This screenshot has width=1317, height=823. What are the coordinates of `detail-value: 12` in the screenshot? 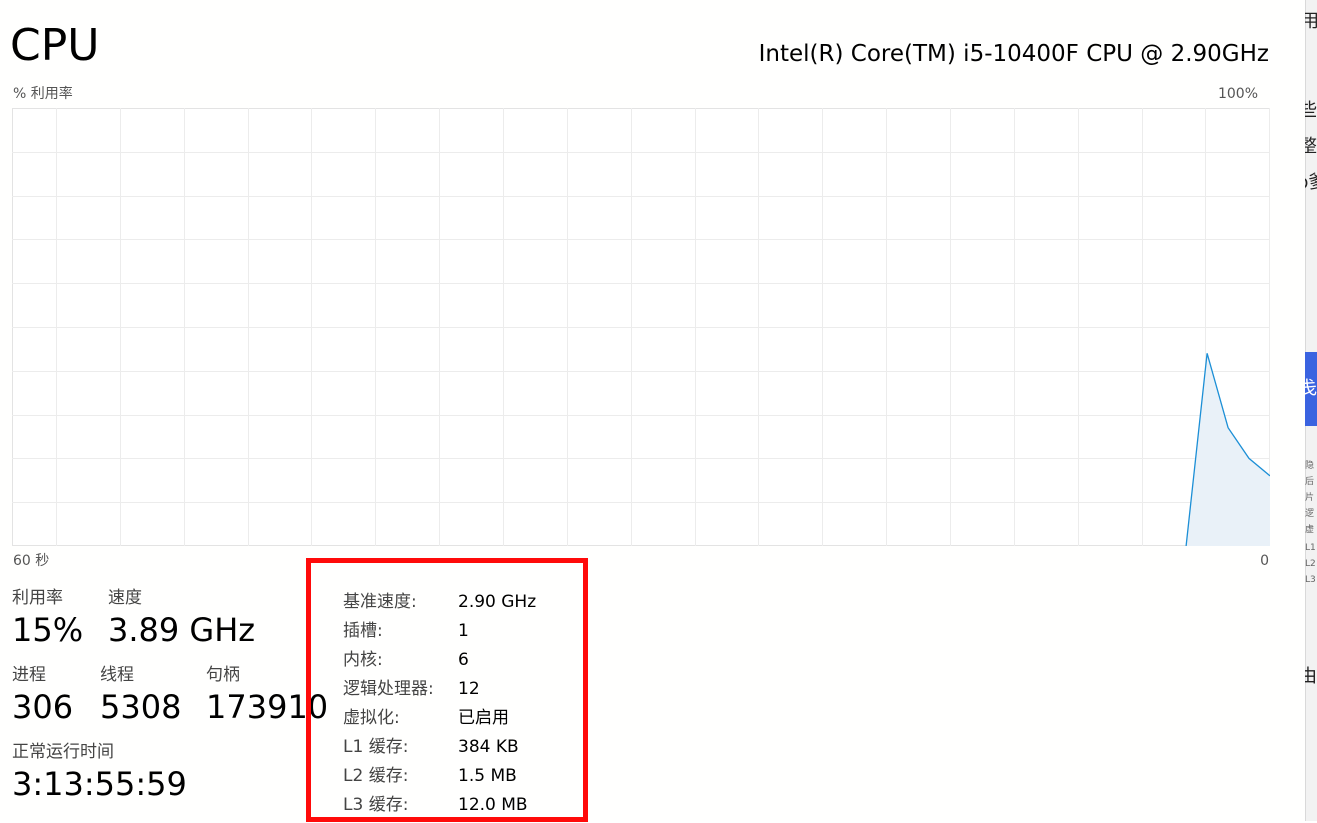 It's located at (469, 689).